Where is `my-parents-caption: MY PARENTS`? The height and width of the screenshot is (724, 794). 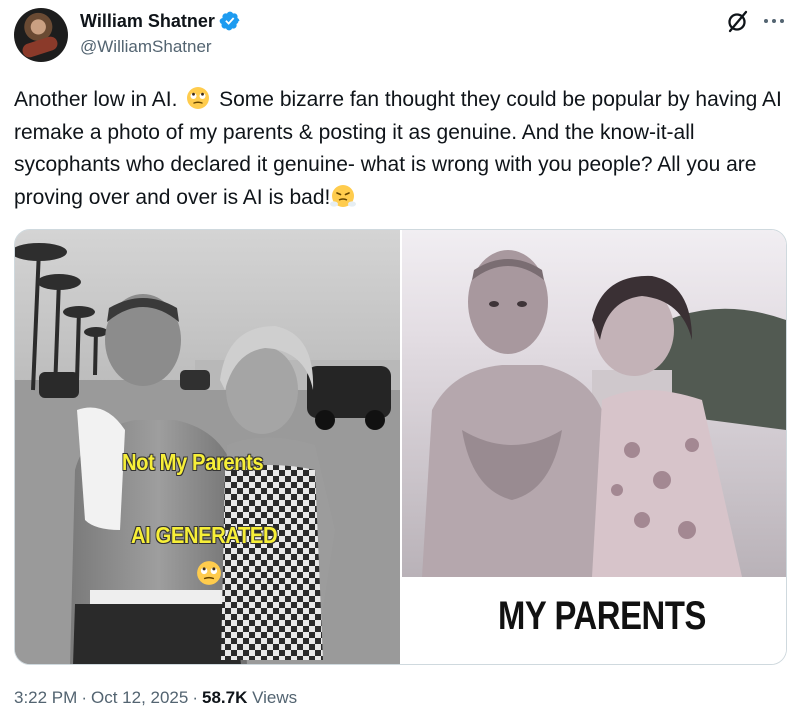
my-parents-caption: MY PARENTS is located at coordinates (602, 616).